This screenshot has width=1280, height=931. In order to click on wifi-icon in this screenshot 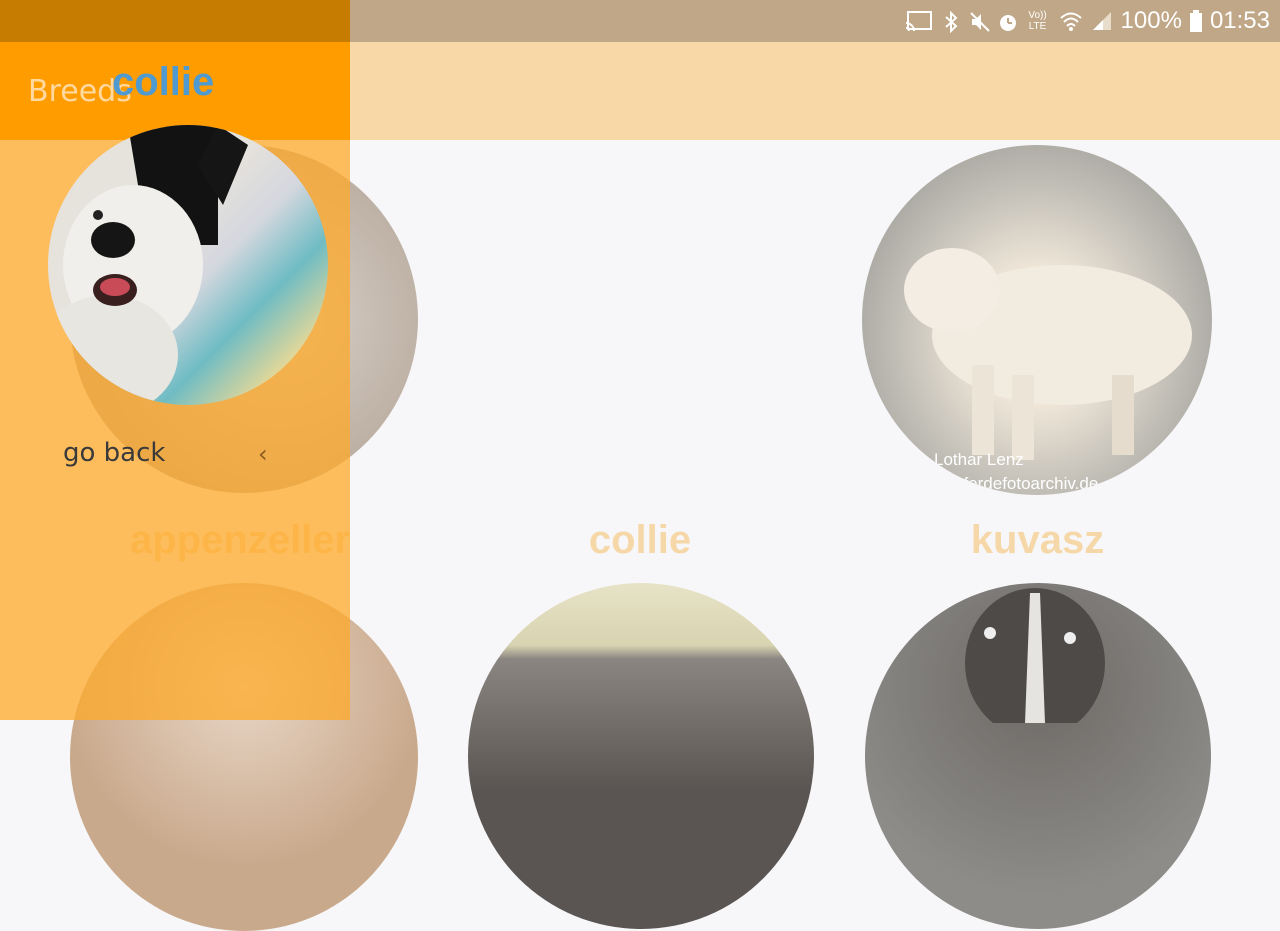, I will do `click(1071, 21)`.